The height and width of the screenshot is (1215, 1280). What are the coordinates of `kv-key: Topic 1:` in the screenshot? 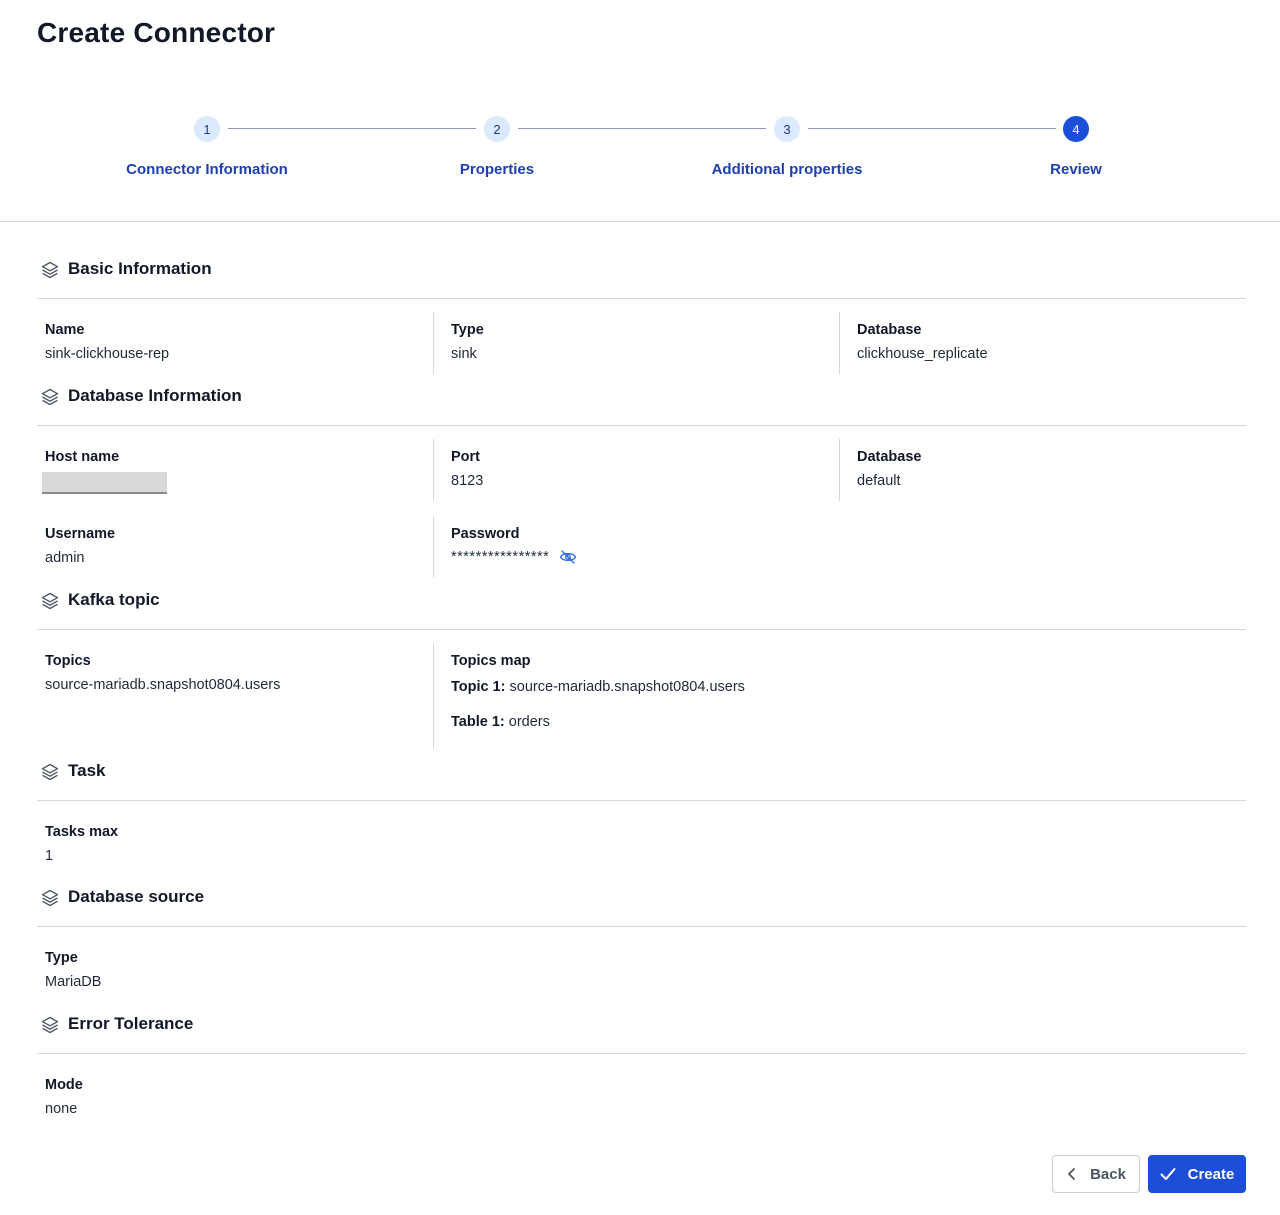 It's located at (478, 687).